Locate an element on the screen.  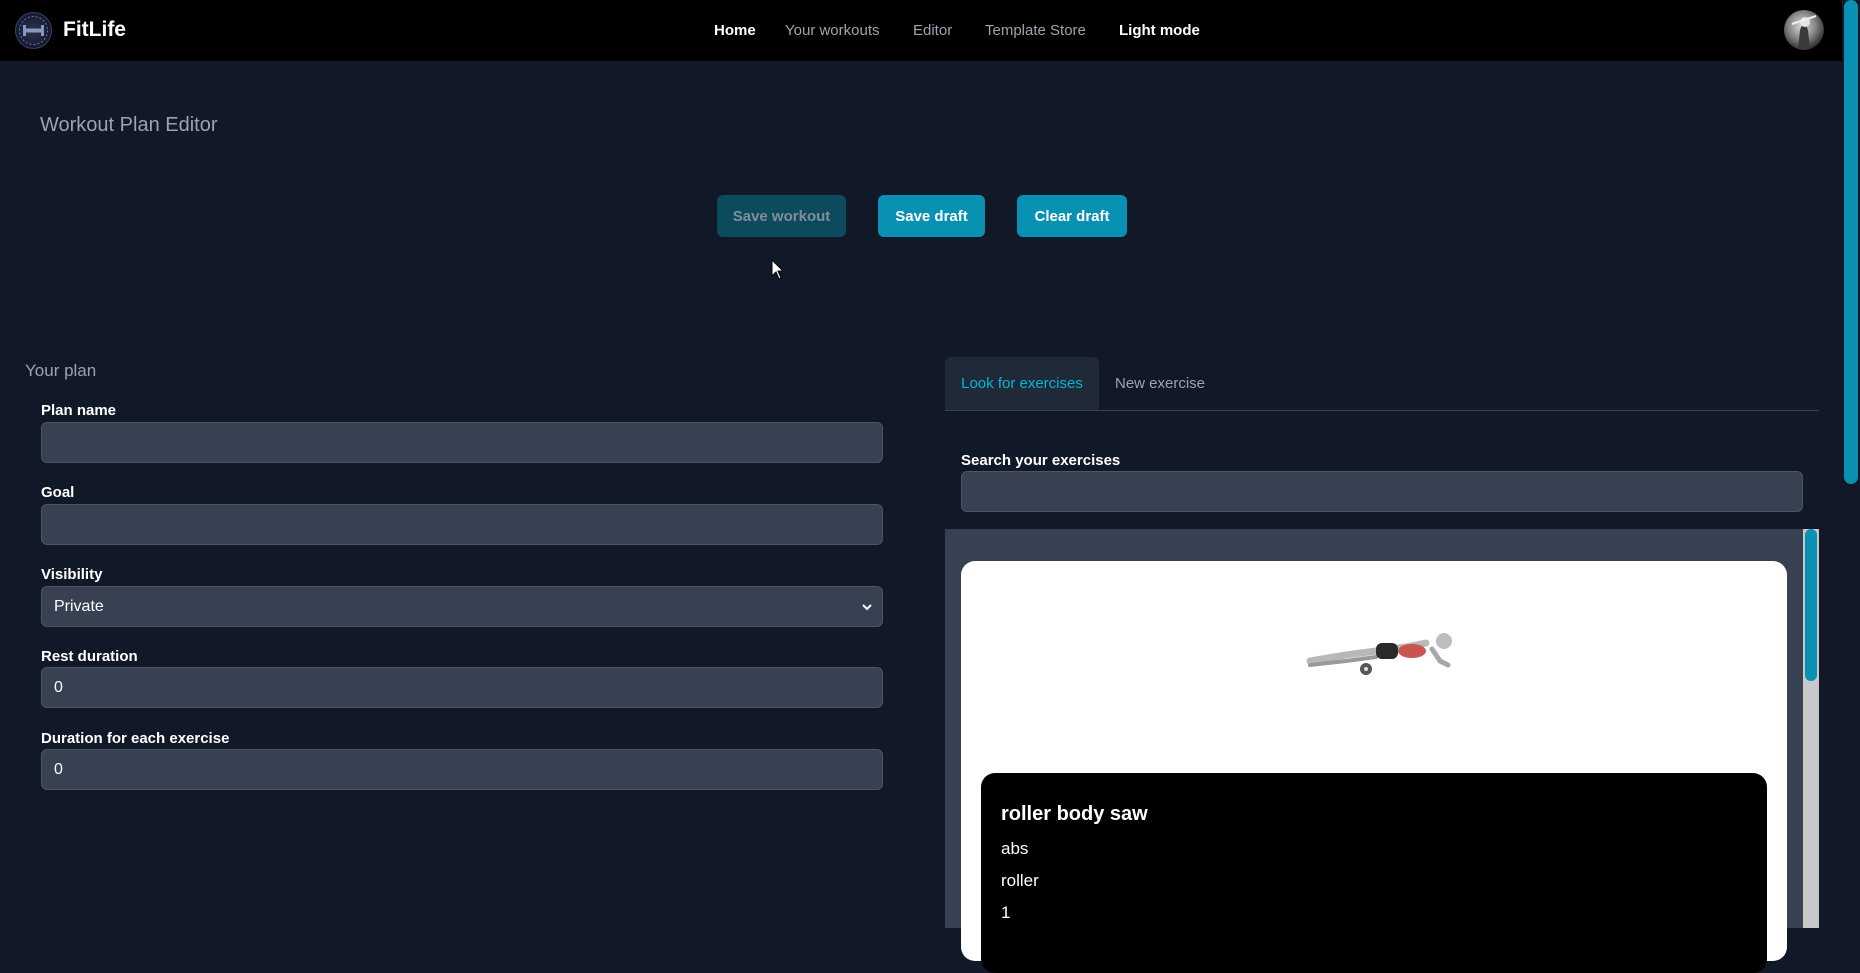
chevron-down-icon is located at coordinates (867, 607).